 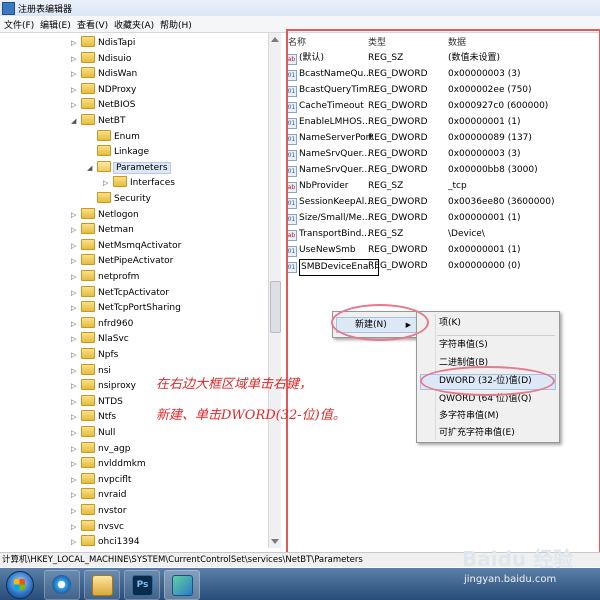 I want to click on tree-node-label: Ndisuio, so click(x=115, y=58).